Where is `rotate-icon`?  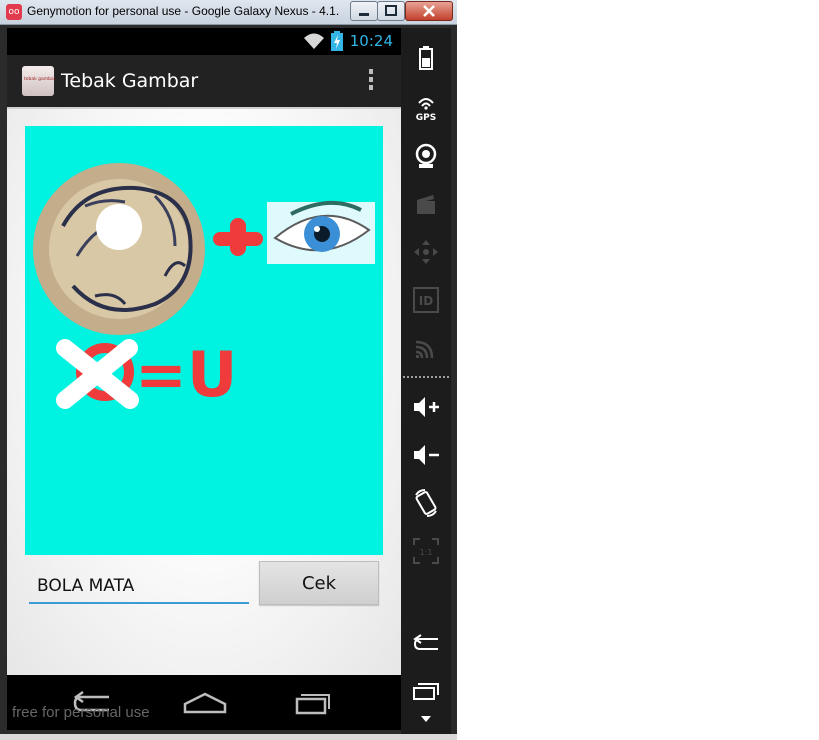 rotate-icon is located at coordinates (426, 503).